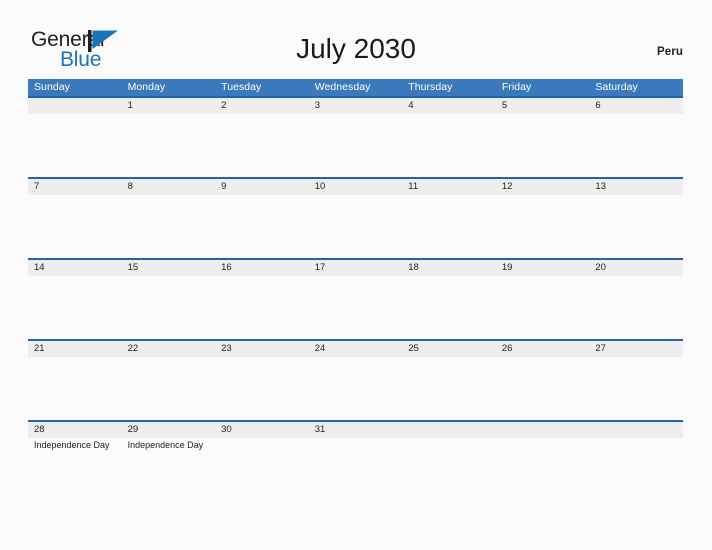  Describe the element at coordinates (355, 217) in the screenshot. I see `week-row: 7 8 9 10 11 12 13` at that location.